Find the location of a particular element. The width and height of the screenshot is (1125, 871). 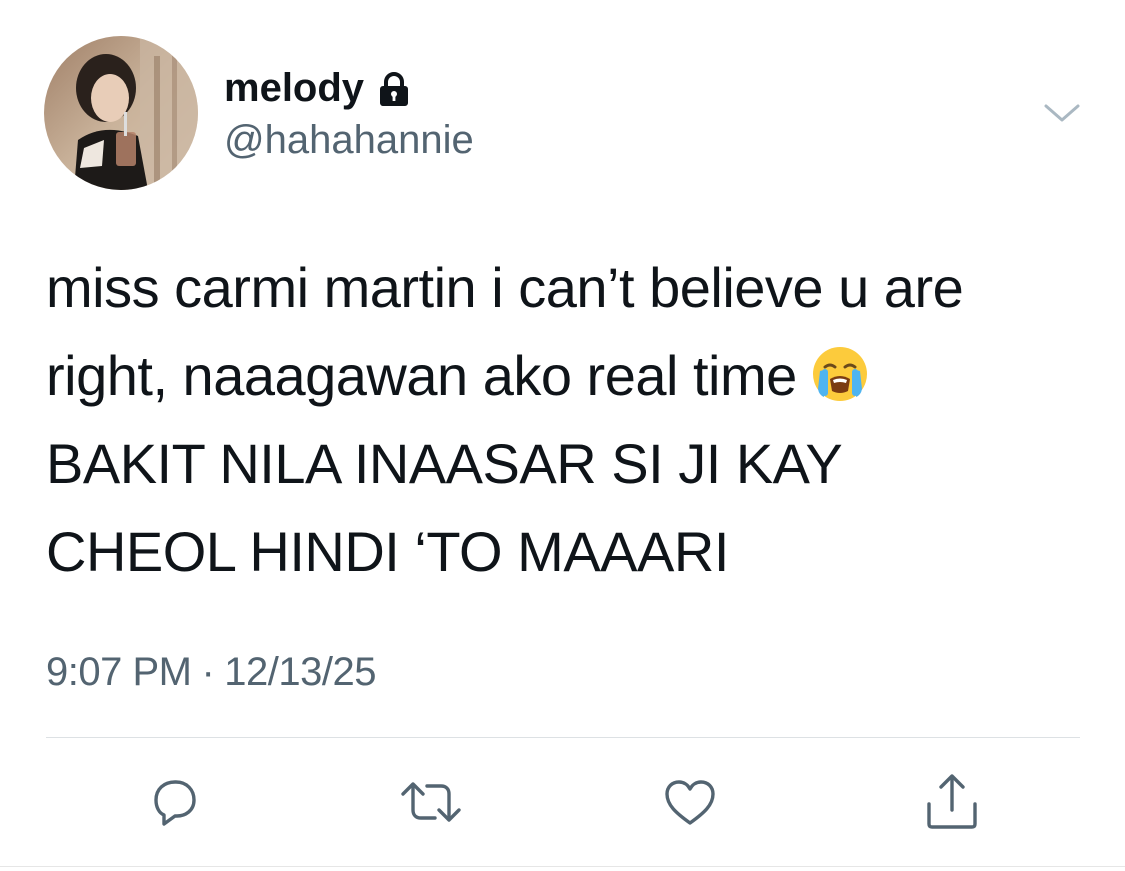

loudly-crying-face-icon is located at coordinates (839, 374).